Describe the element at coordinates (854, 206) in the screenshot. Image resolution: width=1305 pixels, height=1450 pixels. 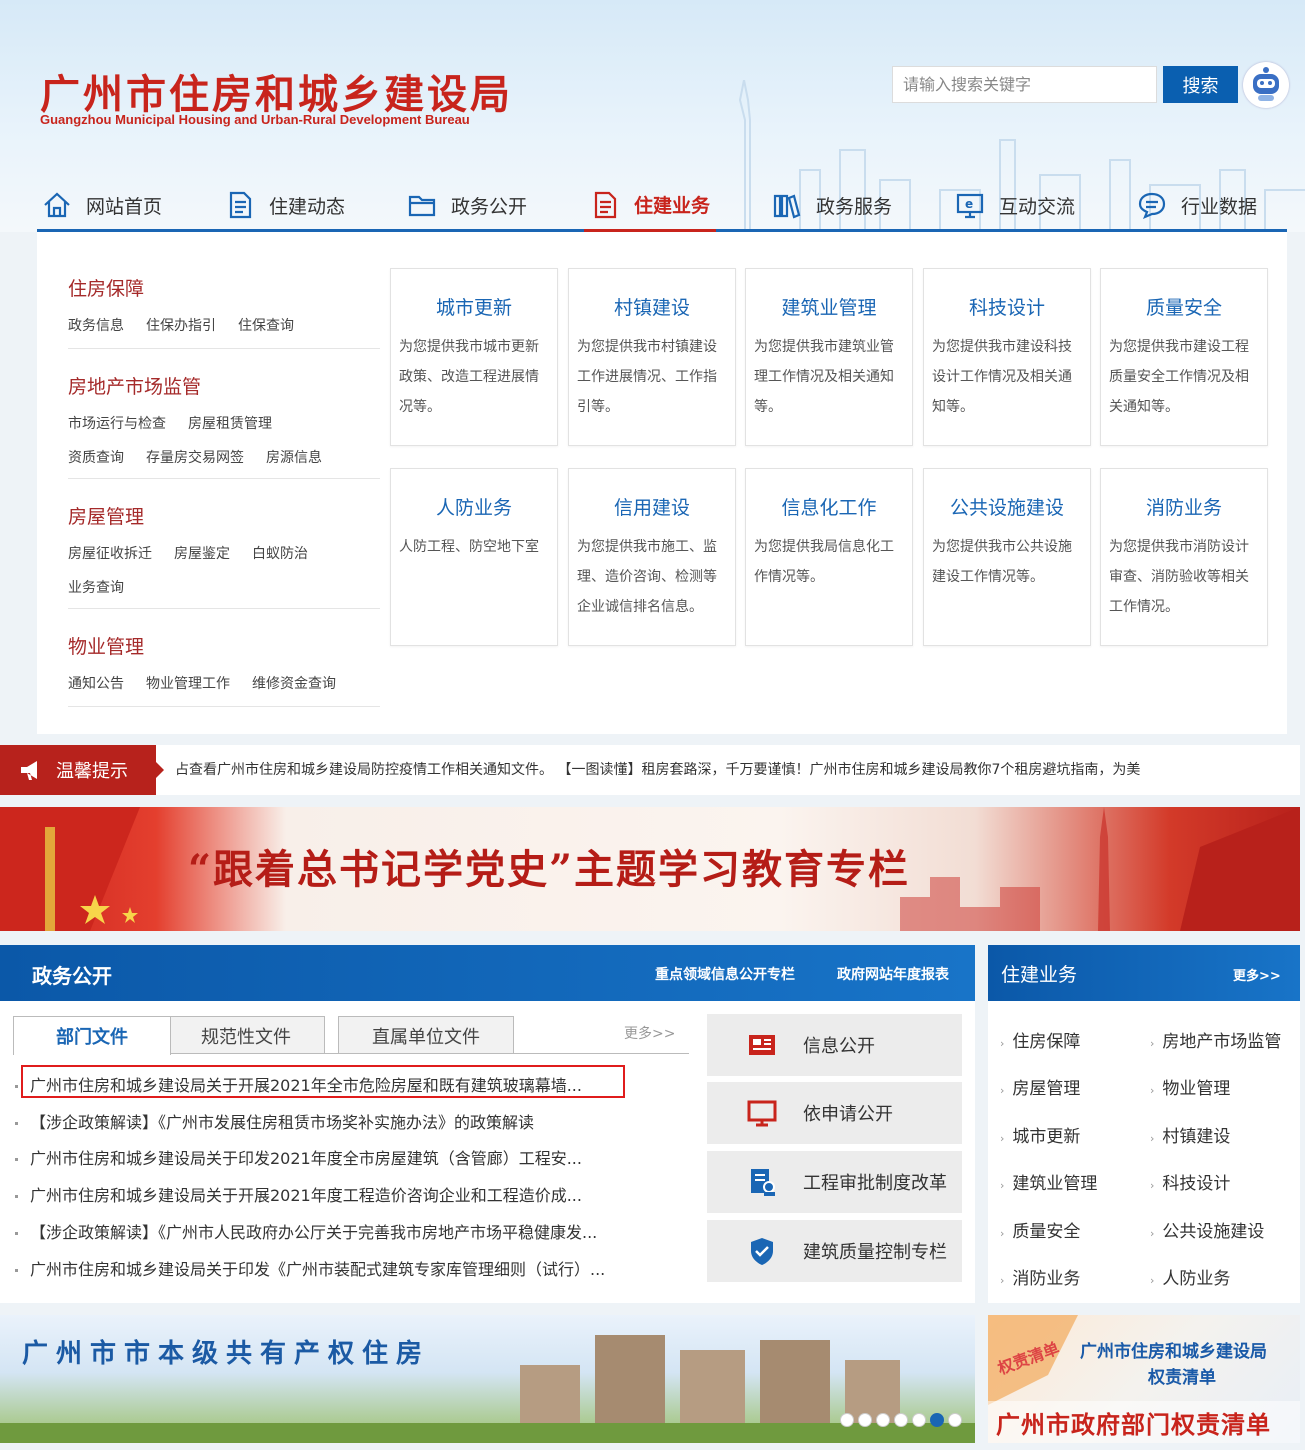
I see `nav-label: 政务服务` at that location.